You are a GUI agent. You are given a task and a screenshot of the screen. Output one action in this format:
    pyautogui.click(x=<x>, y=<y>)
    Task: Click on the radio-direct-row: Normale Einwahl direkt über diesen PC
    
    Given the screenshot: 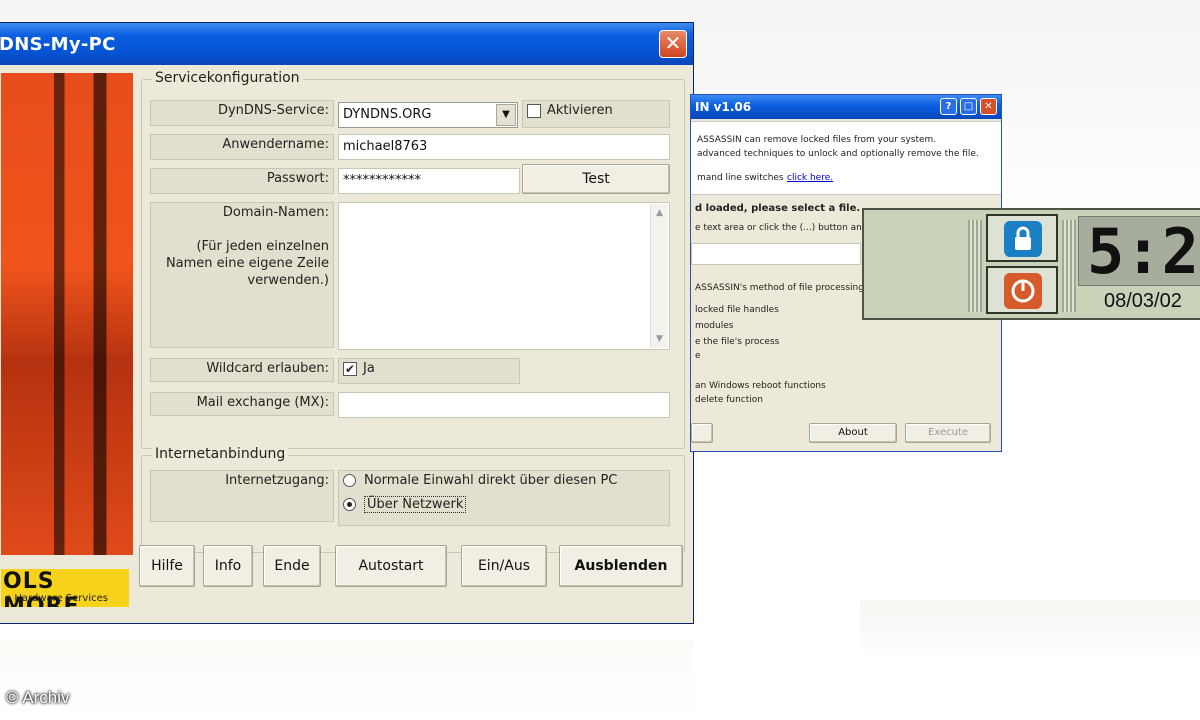 What is the action you would take?
    pyautogui.click(x=504, y=485)
    